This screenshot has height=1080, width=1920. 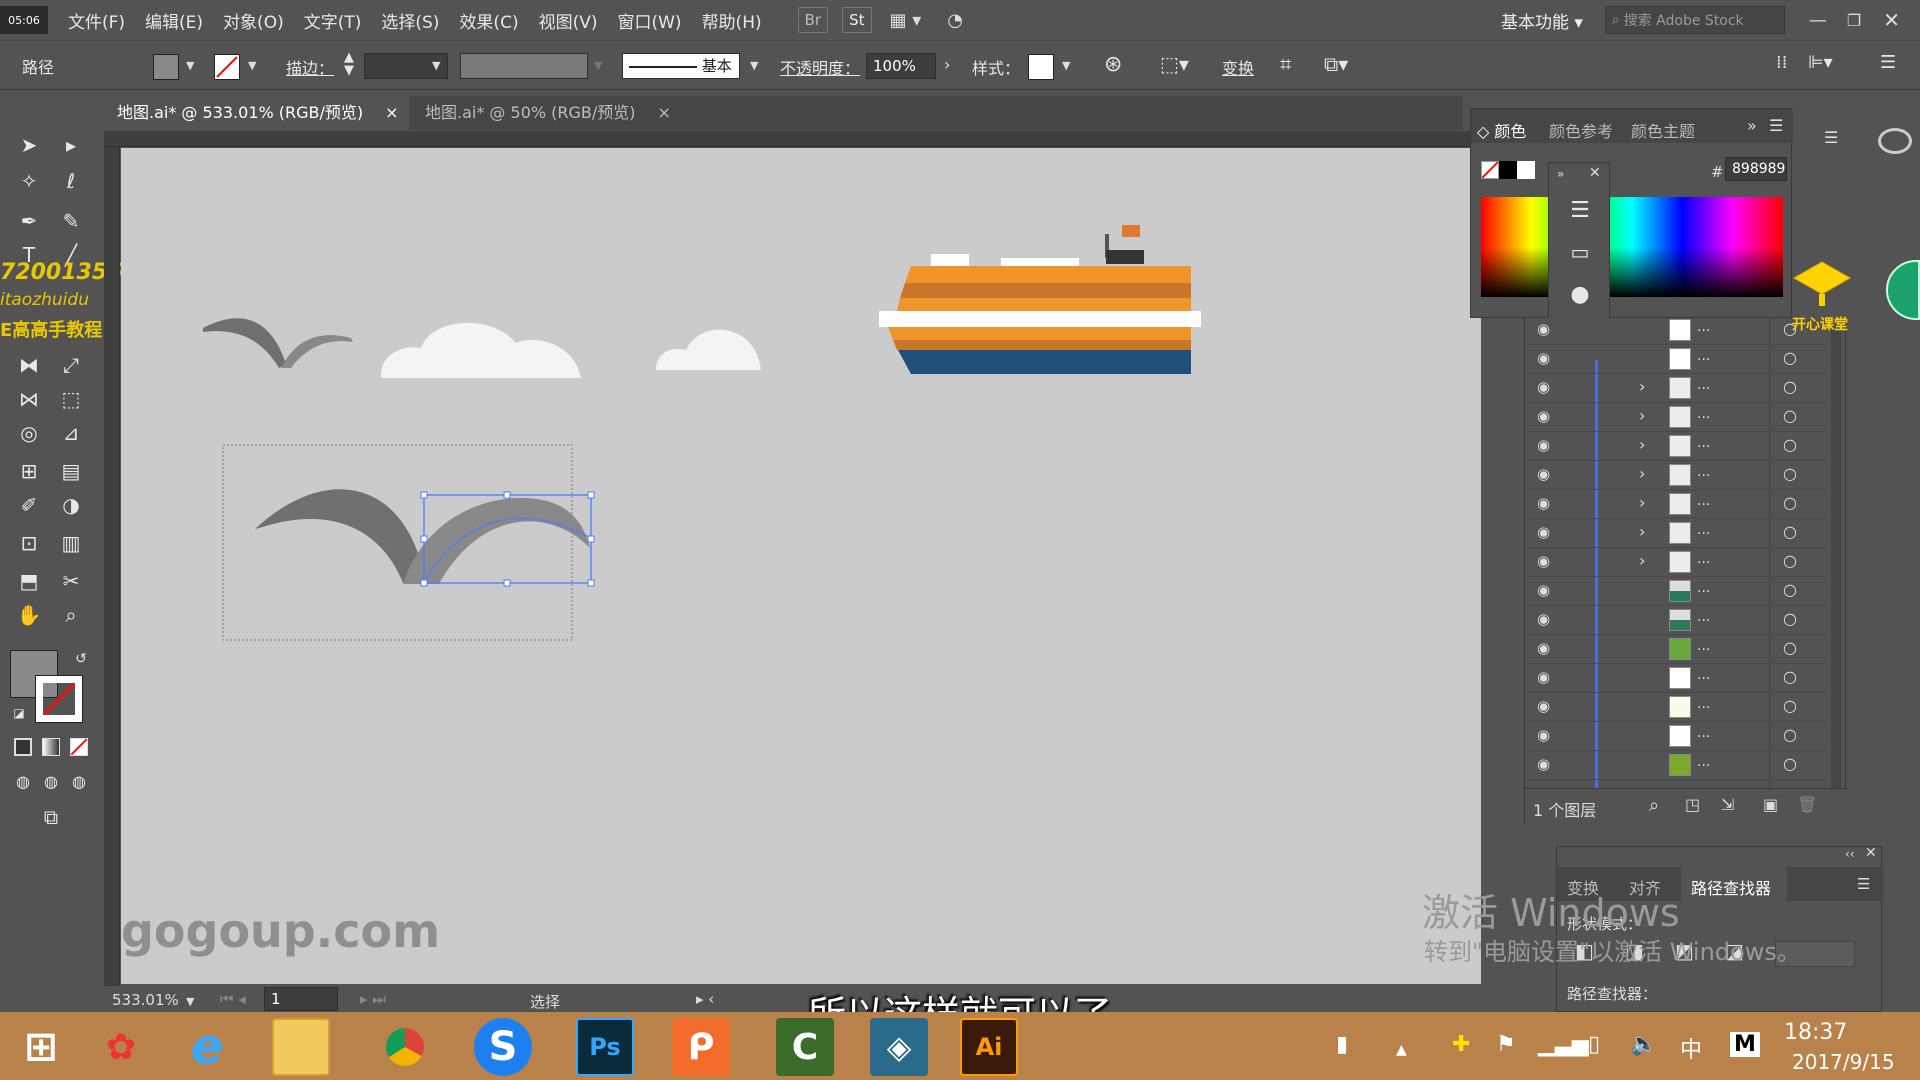 I want to click on app-icon-colorful: ✿, so click(x=121, y=1047).